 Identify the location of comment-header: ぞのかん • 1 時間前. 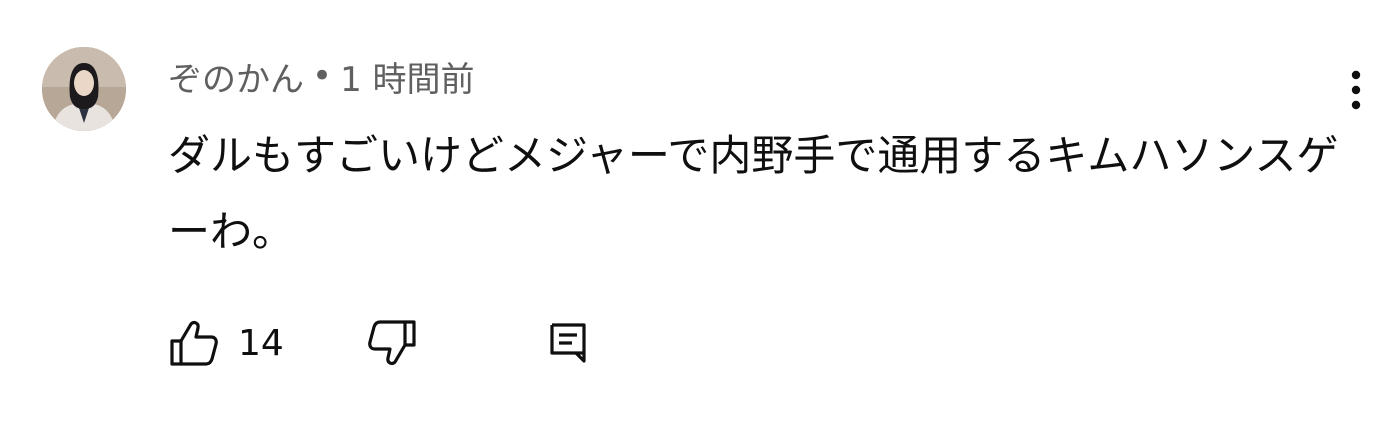
(321, 76).